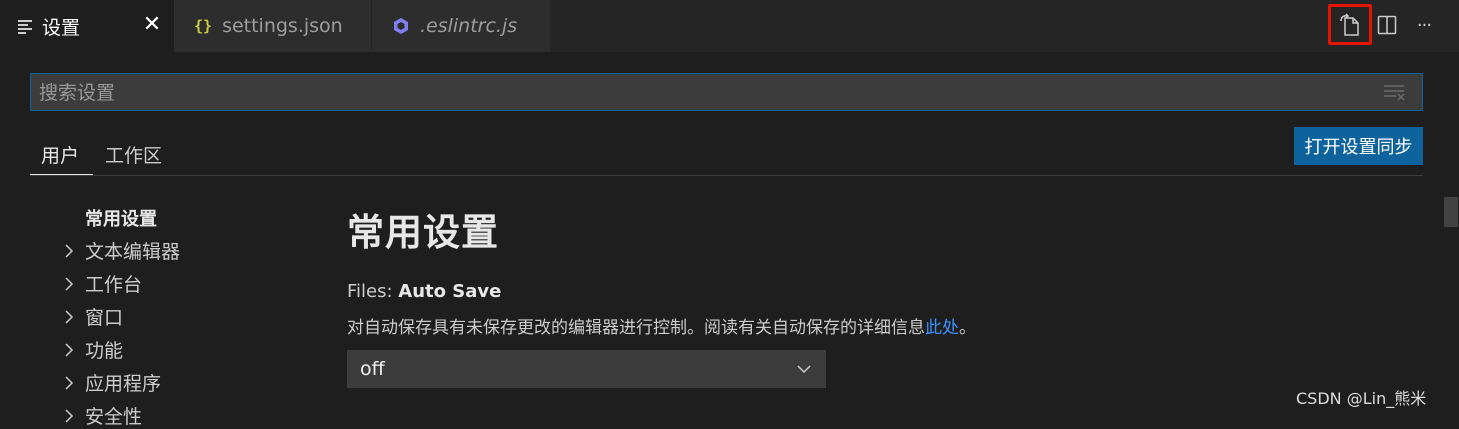 The width and height of the screenshot is (1459, 429). What do you see at coordinates (114, 285) in the screenshot?
I see `toc-item-label: 工作台` at bounding box center [114, 285].